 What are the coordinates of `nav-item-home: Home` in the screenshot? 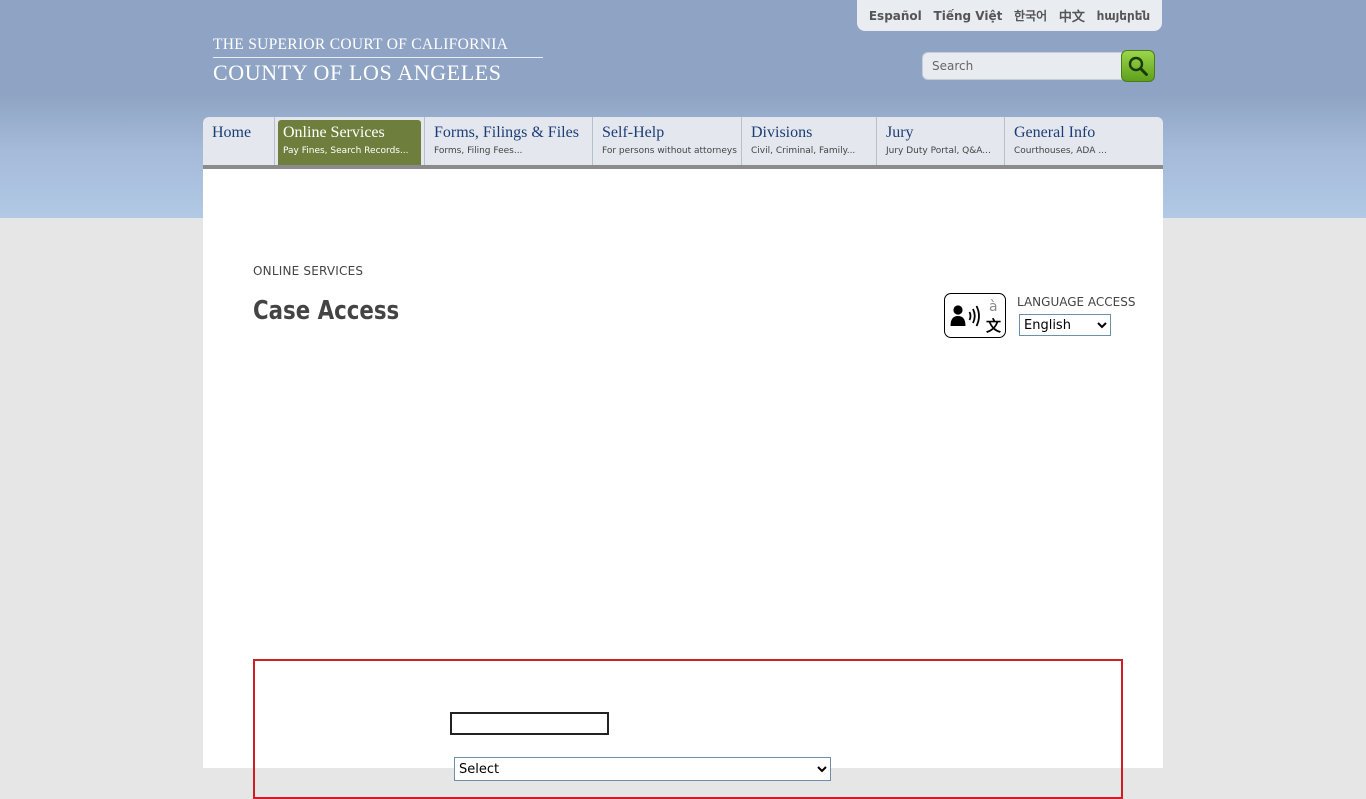 It's located at (239, 141).